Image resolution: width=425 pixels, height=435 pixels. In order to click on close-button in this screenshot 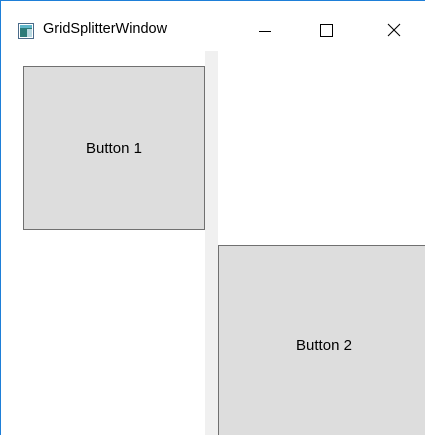, I will do `click(394, 31)`.